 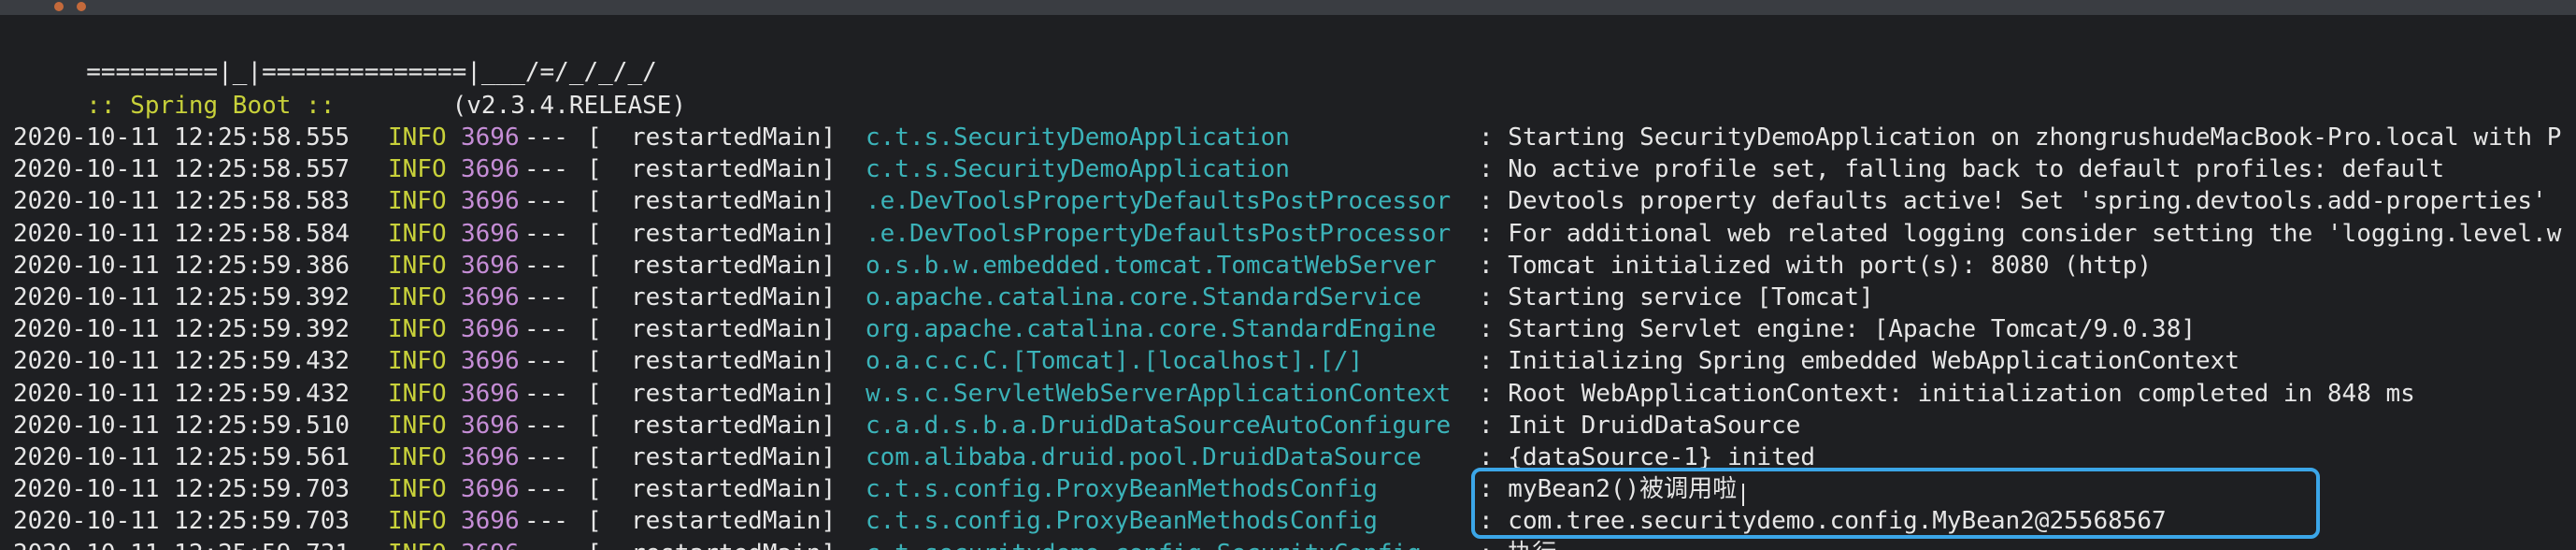 What do you see at coordinates (182, 425) in the screenshot?
I see `log-timestamp: 2020-10-11 12:25:59.510` at bounding box center [182, 425].